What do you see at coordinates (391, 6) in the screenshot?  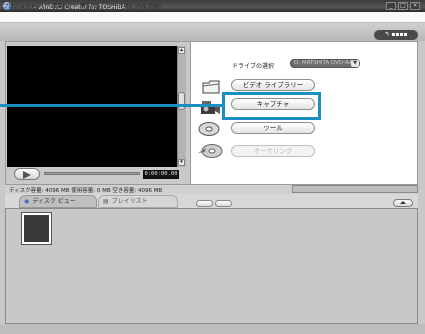 I see `minimize-icon: _` at bounding box center [391, 6].